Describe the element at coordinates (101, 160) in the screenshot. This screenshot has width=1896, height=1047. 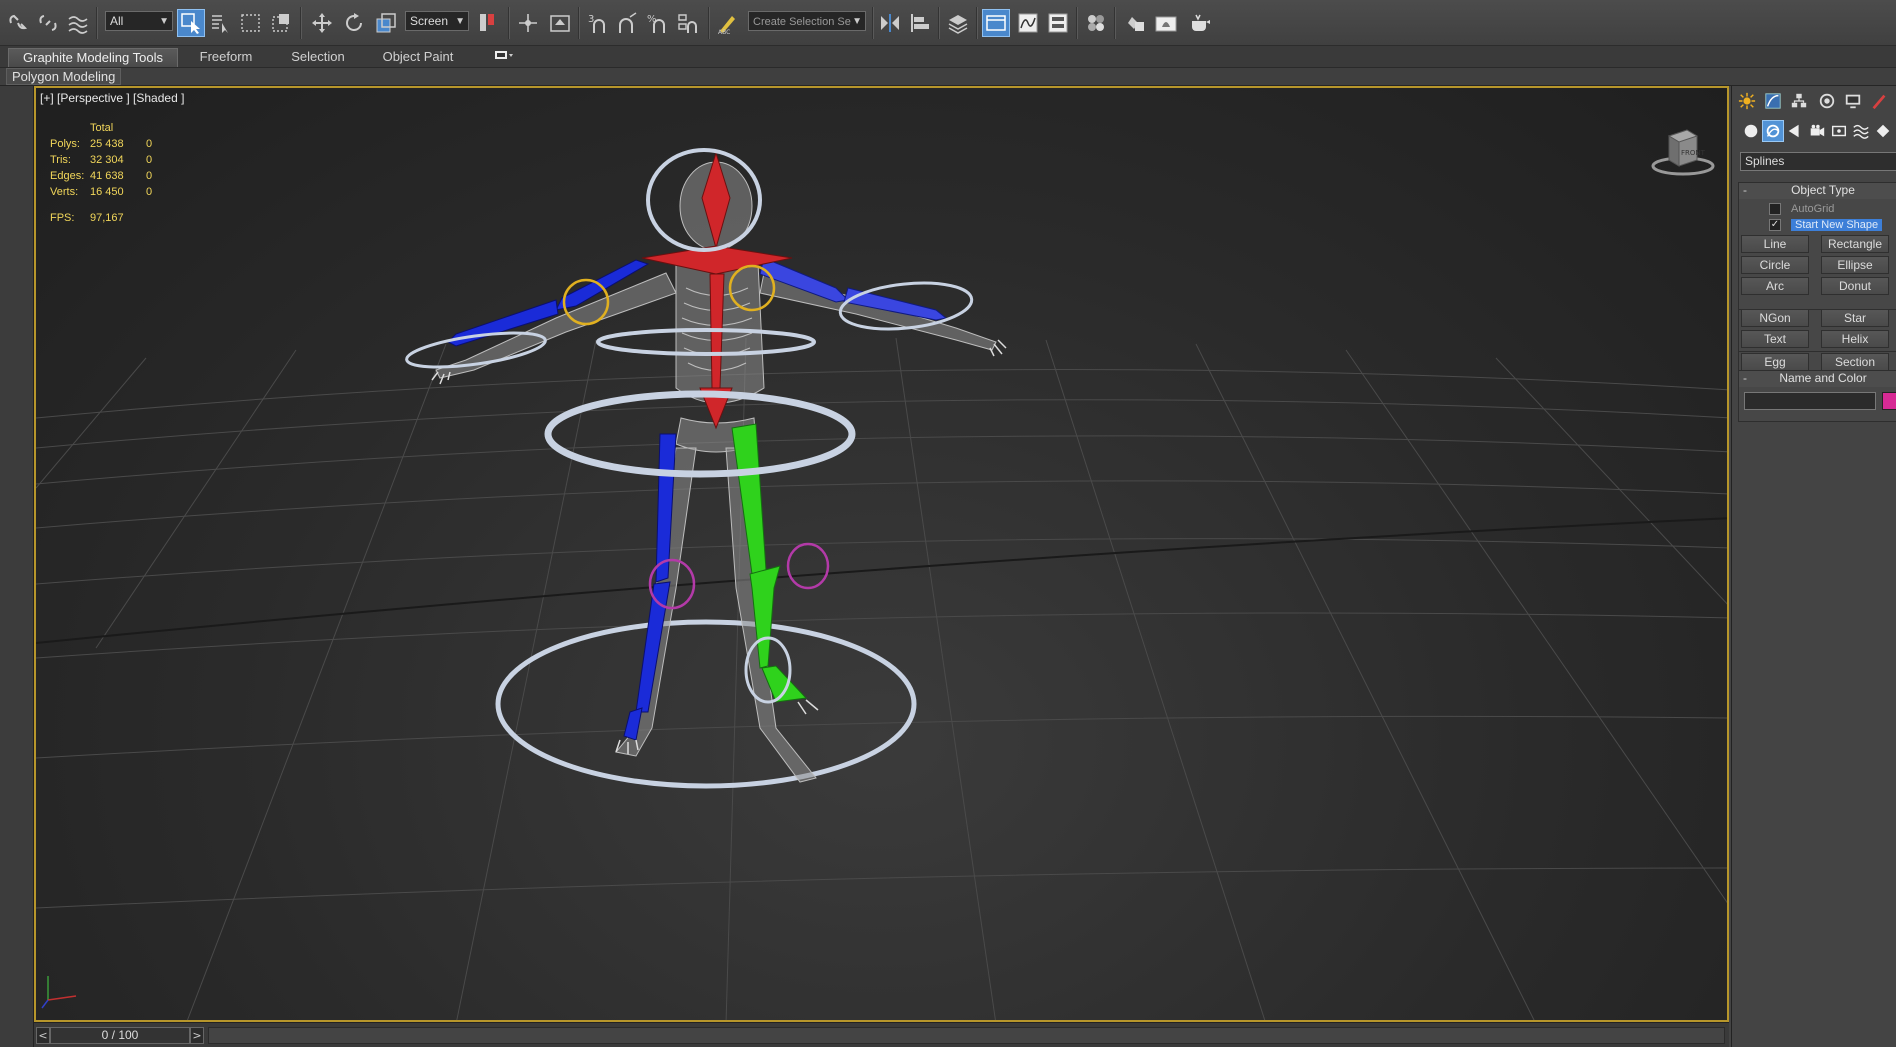
I see `stats-row-tris: Tris: 32 304 0` at that location.